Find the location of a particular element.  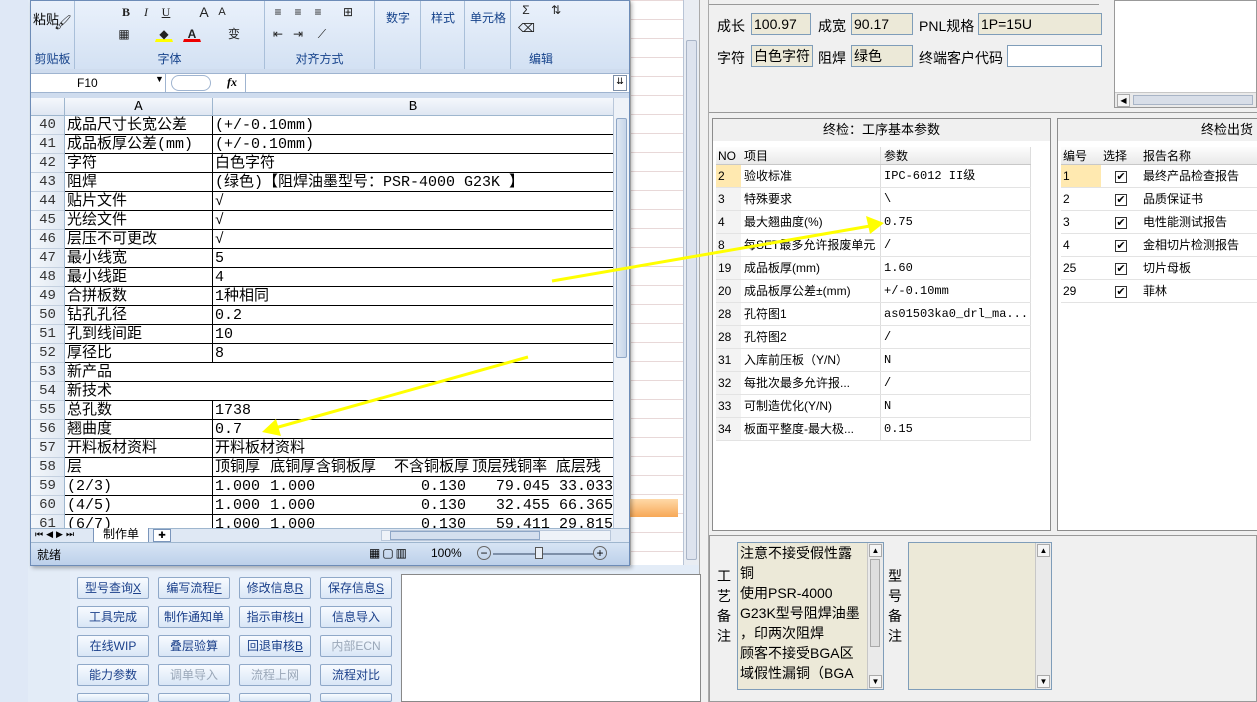

indent-decrease-icon: ⇤ is located at coordinates (278, 33).